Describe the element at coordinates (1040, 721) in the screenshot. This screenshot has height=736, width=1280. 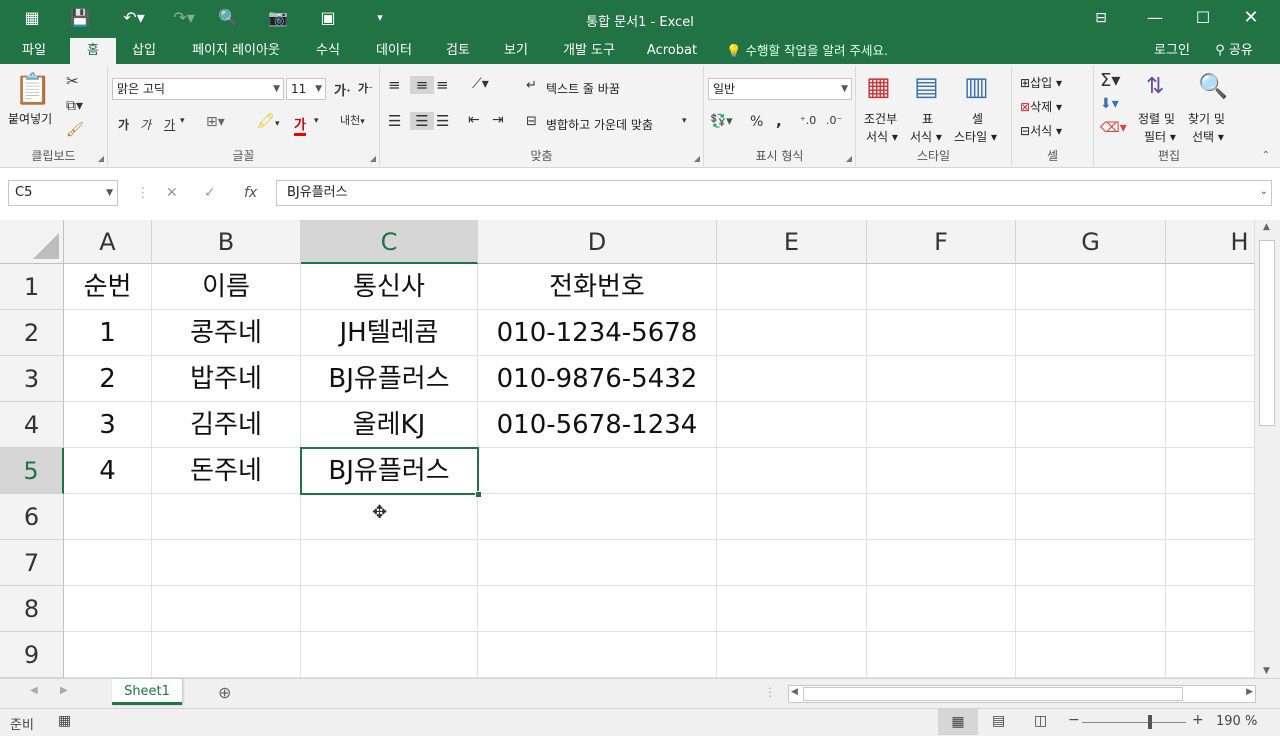
I see `page-break-view-icon: ◫` at that location.